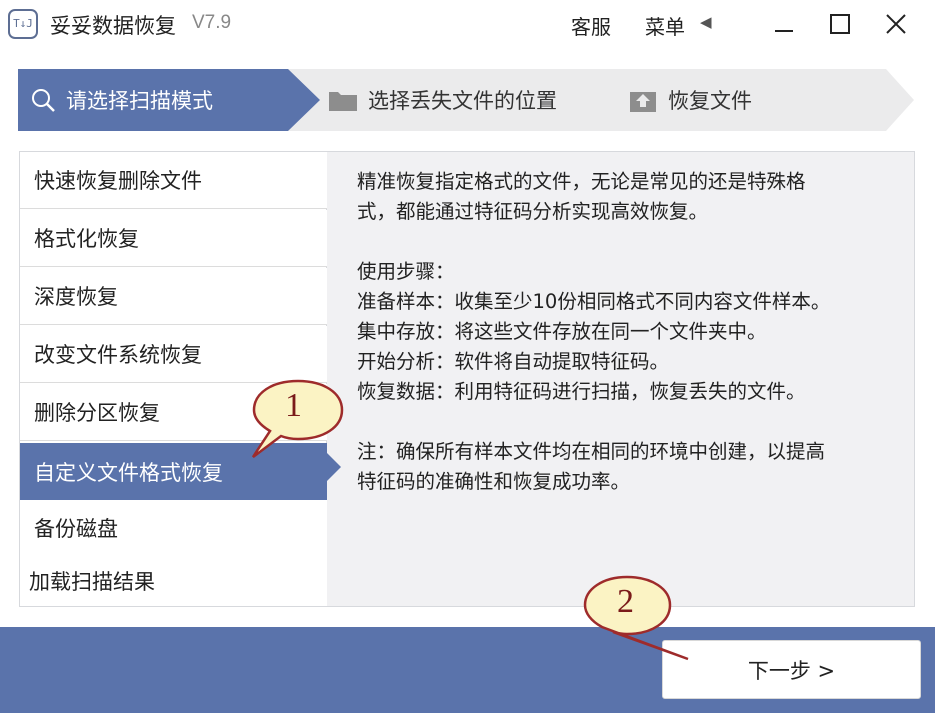  I want to click on callout-bubble, so click(636, 618).